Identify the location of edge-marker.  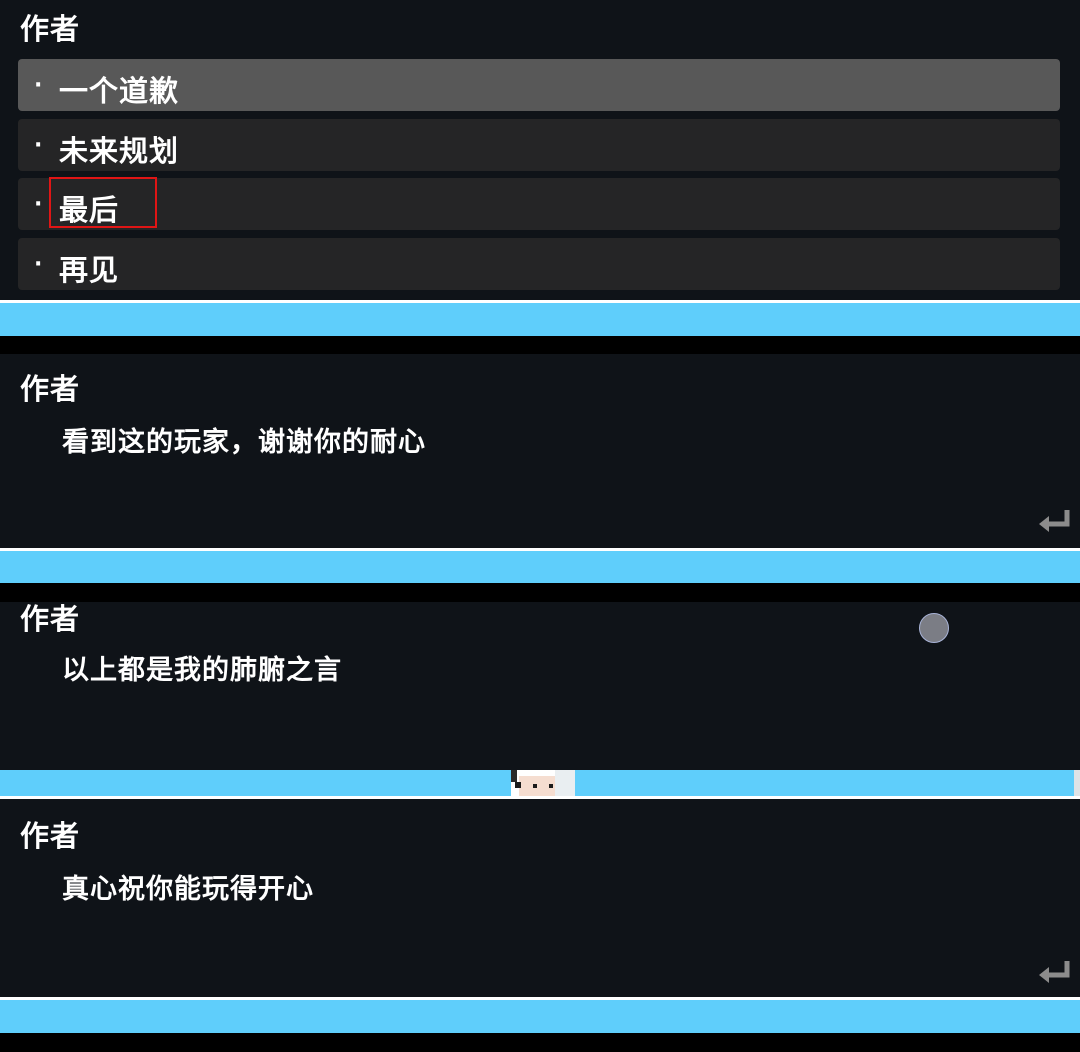
(1077, 783).